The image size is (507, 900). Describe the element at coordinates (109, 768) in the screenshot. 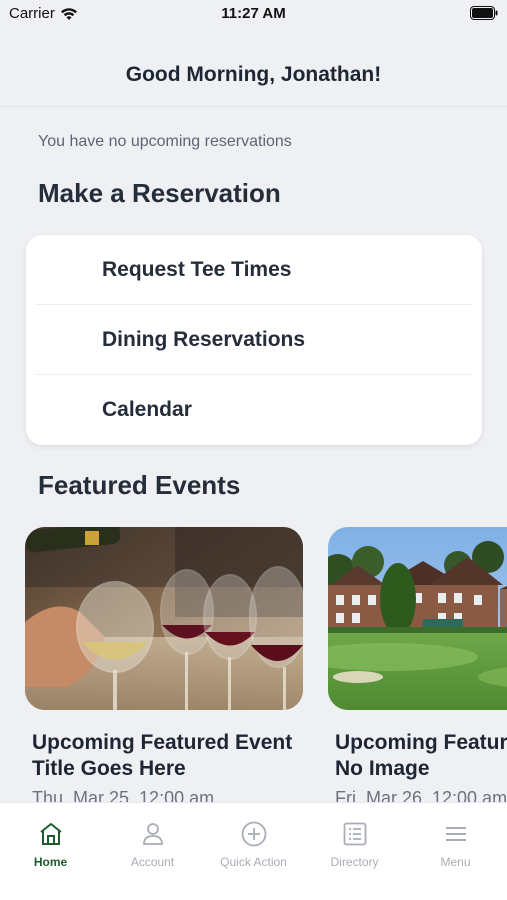

I see `event-title-line-2: Title Goes Here` at that location.